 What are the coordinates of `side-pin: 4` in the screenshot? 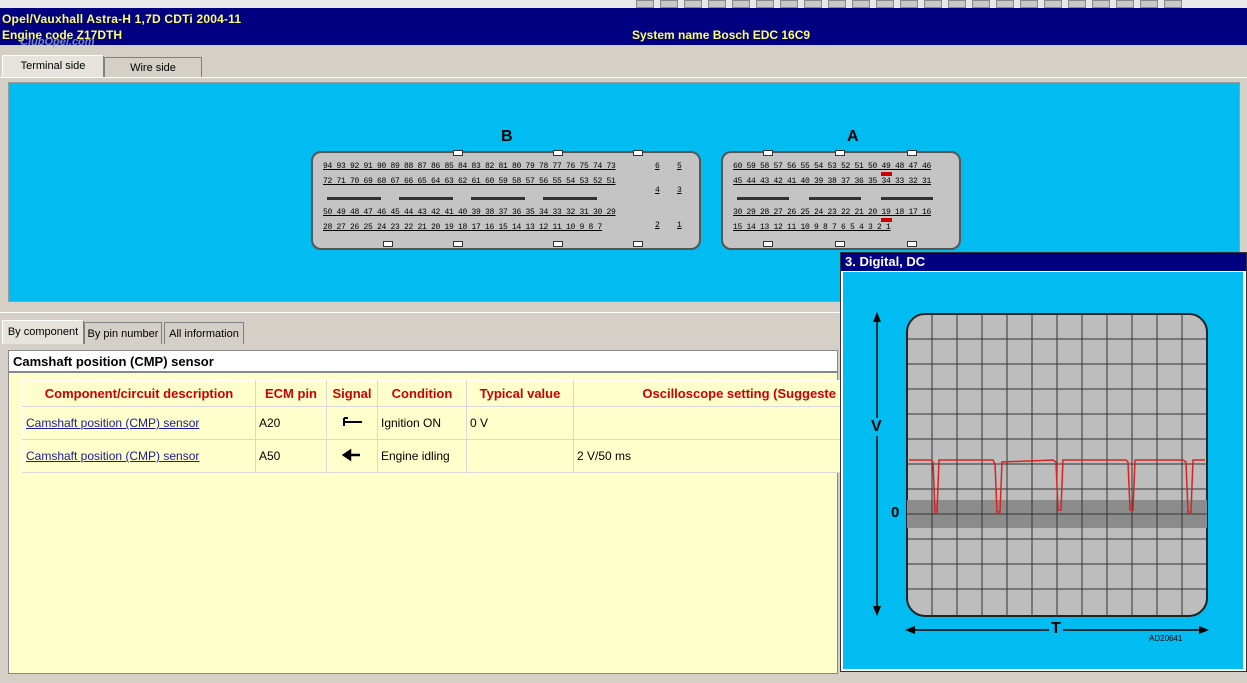 It's located at (657, 190).